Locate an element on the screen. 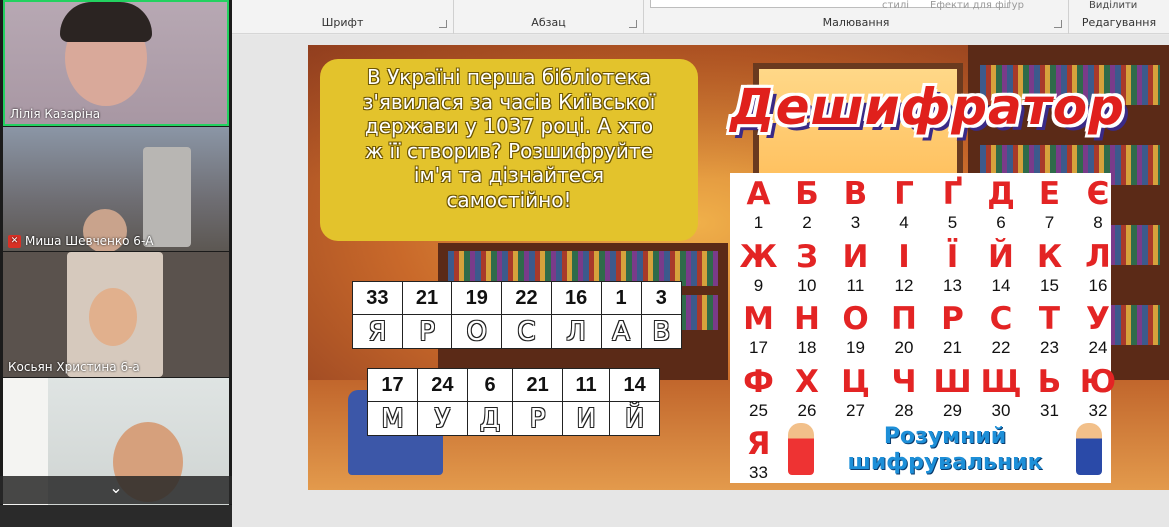  cipher-number: 20 is located at coordinates (904, 347).